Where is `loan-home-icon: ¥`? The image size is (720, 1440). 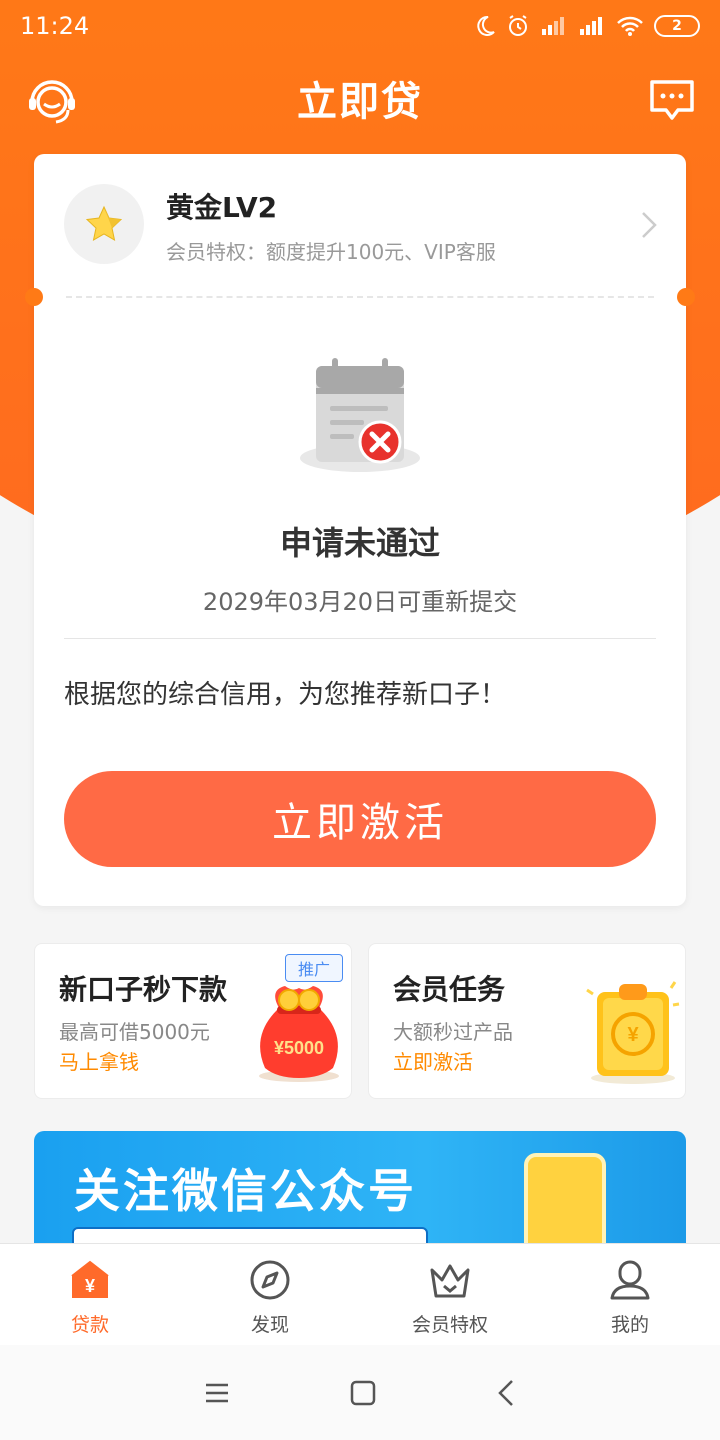
loan-home-icon: ¥ is located at coordinates (90, 1279).